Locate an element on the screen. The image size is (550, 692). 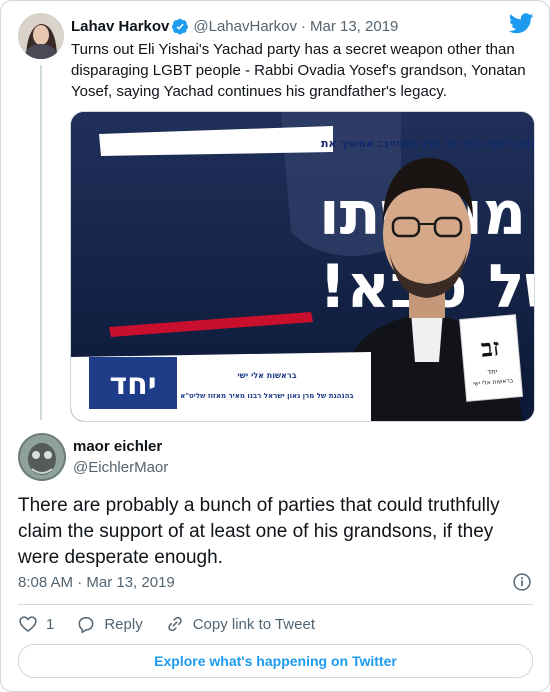
tweet-timestamp: 8:08 AM · Mar 13, 2019 is located at coordinates (96, 583).